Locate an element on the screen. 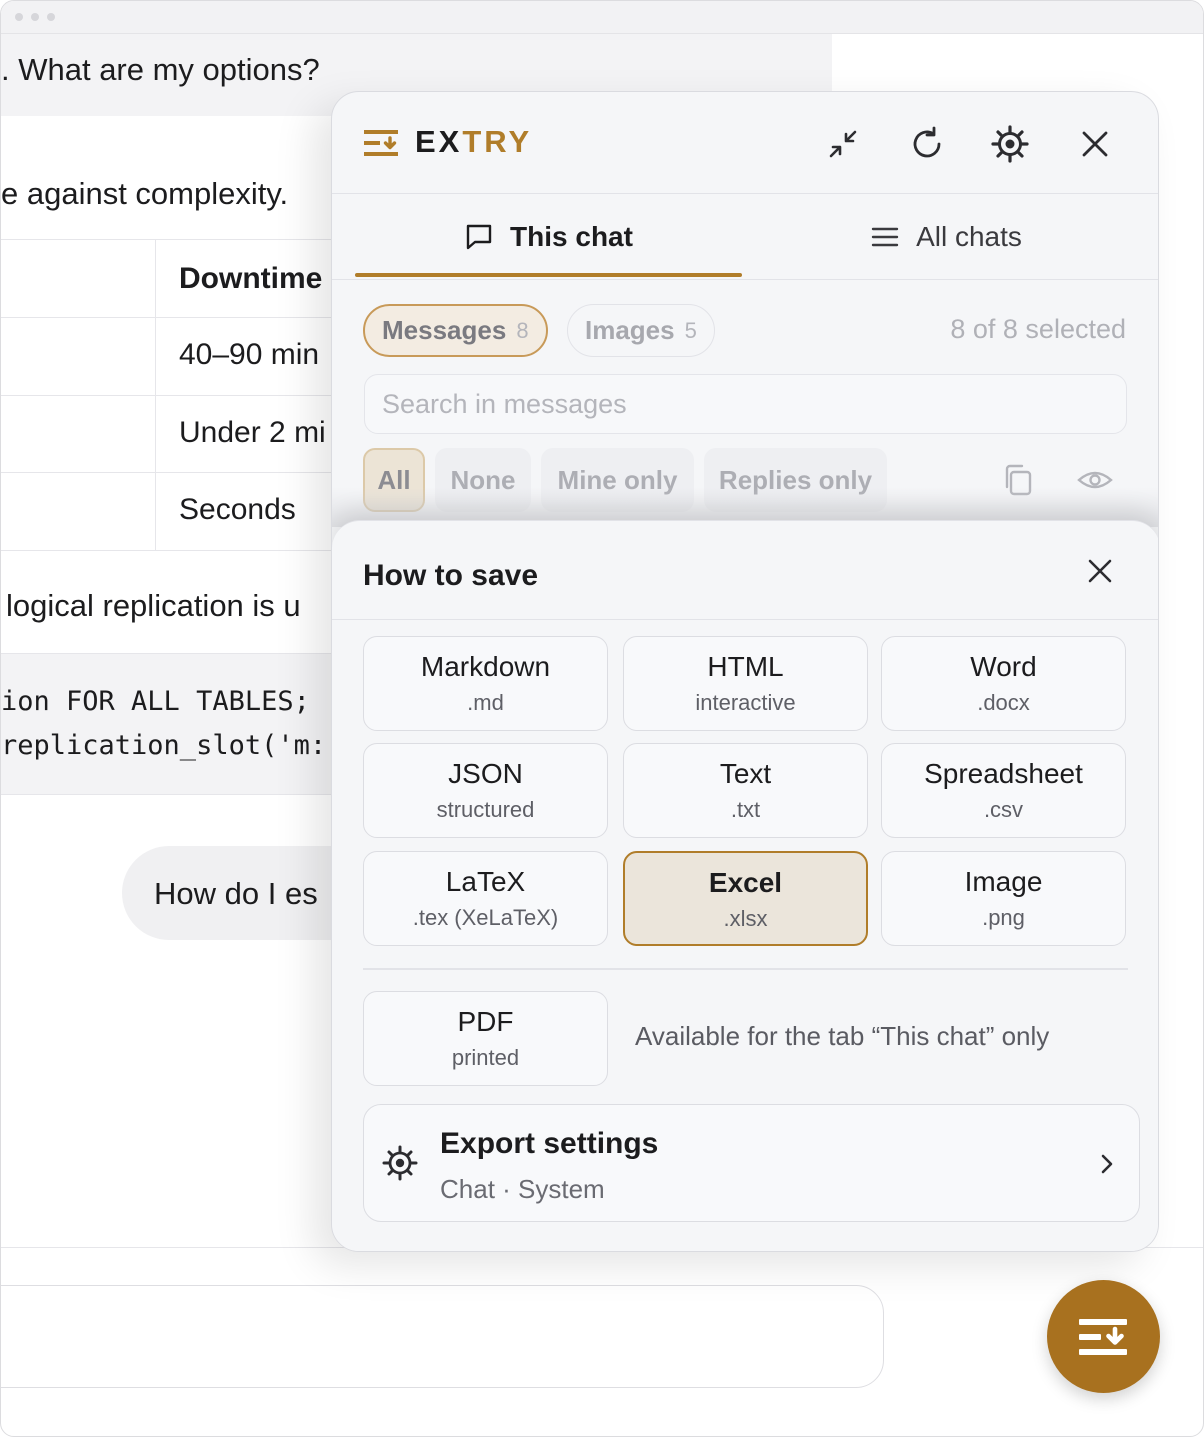  table-row: Downtime is located at coordinates (171, 278).